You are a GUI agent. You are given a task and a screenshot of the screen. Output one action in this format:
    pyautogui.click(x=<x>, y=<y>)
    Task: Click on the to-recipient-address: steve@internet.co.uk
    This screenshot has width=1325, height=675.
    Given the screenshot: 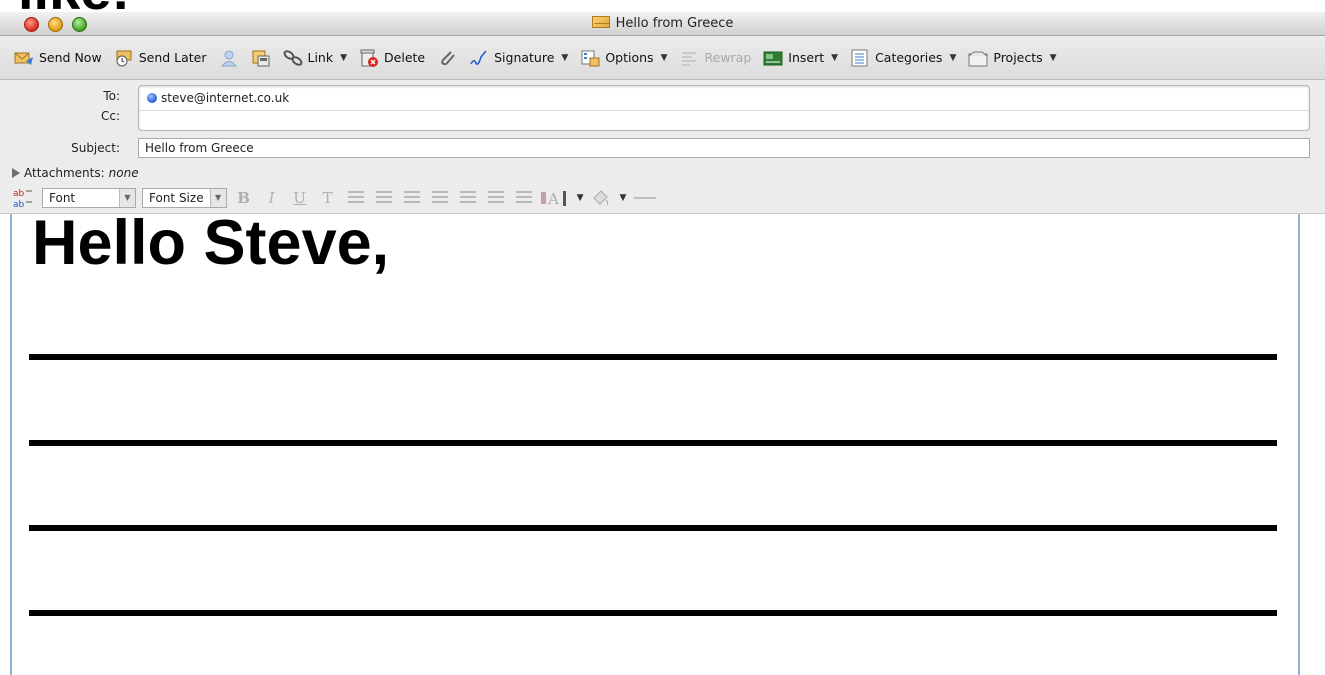 What is the action you would take?
    pyautogui.click(x=225, y=98)
    